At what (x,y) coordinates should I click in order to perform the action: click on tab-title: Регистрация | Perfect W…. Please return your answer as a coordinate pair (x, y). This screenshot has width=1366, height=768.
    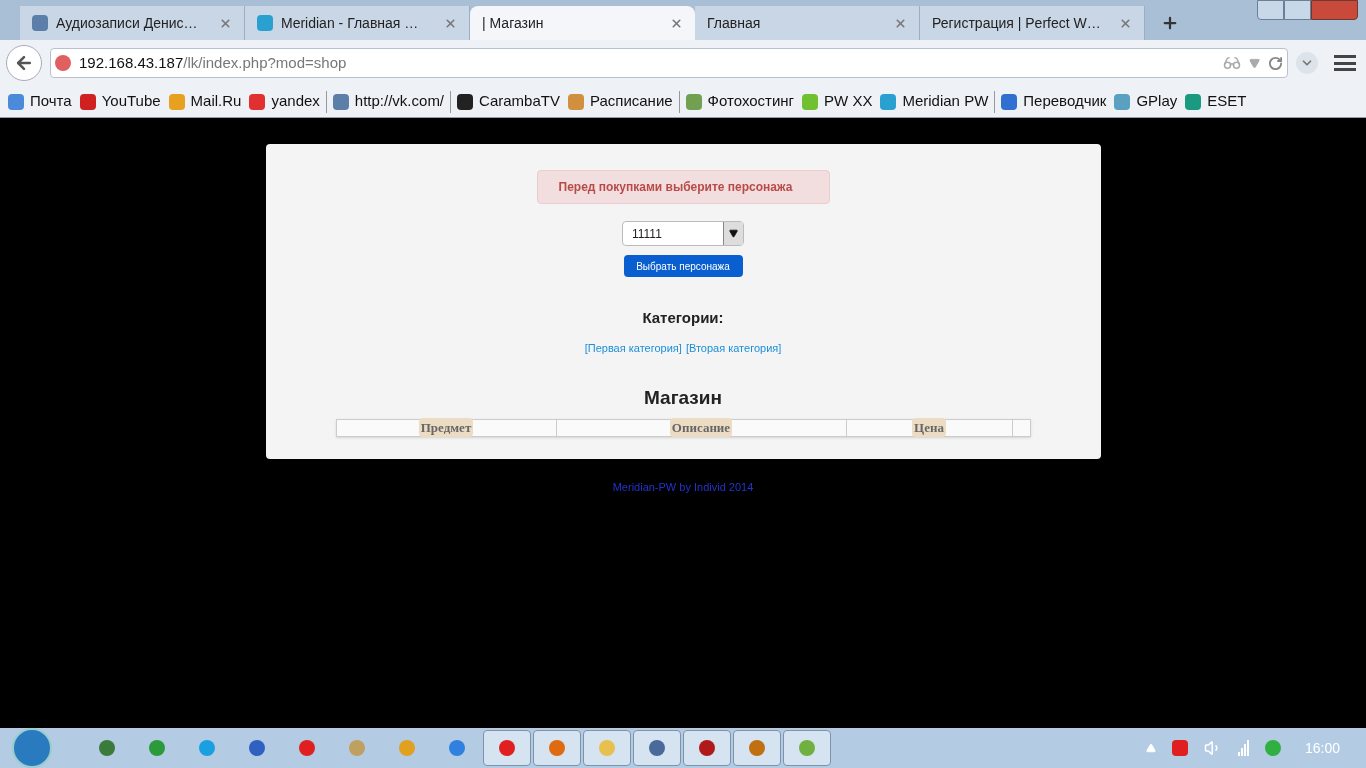
    Looking at the image, I should click on (1017, 23).